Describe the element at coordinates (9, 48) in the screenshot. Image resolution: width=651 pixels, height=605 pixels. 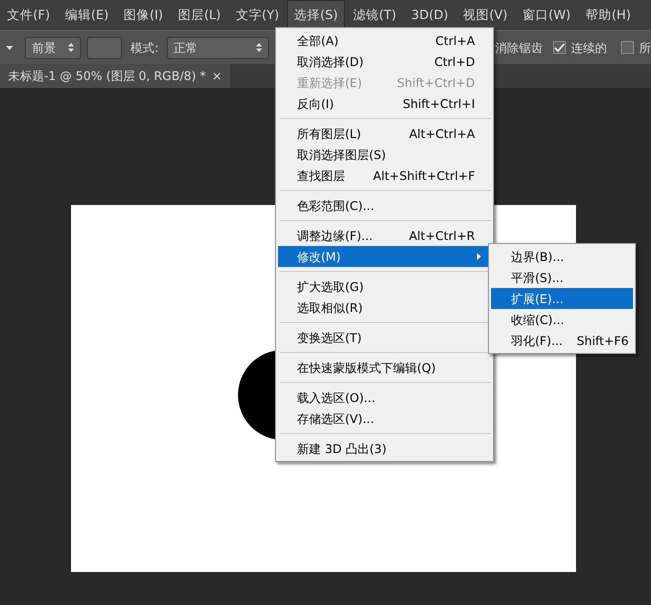
I see `dropdown-caret-icon` at that location.